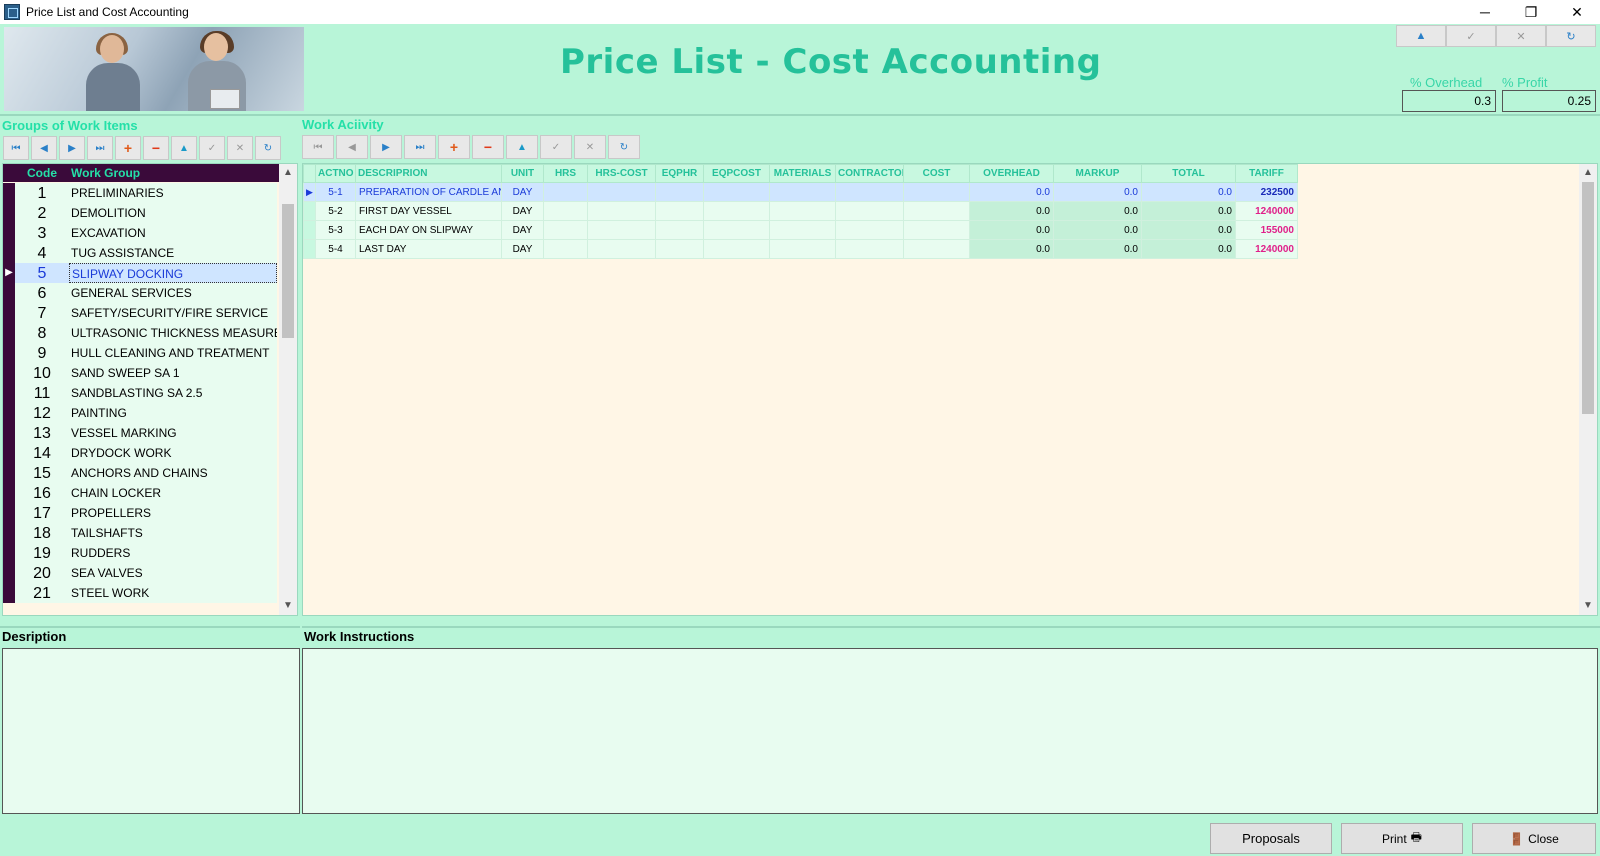 The width and height of the screenshot is (1600, 856). Describe the element at coordinates (173, 273) in the screenshot. I see `group-name-cell: SLIPWAY DOCKING` at that location.